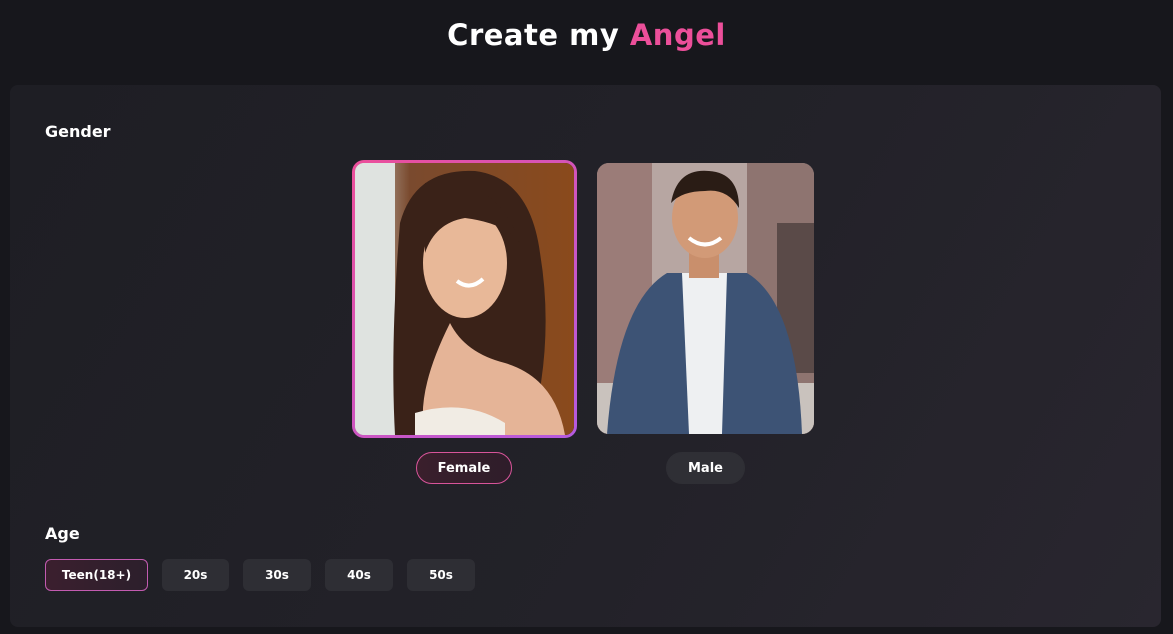  I want to click on age-section-label: Age, so click(62, 533).